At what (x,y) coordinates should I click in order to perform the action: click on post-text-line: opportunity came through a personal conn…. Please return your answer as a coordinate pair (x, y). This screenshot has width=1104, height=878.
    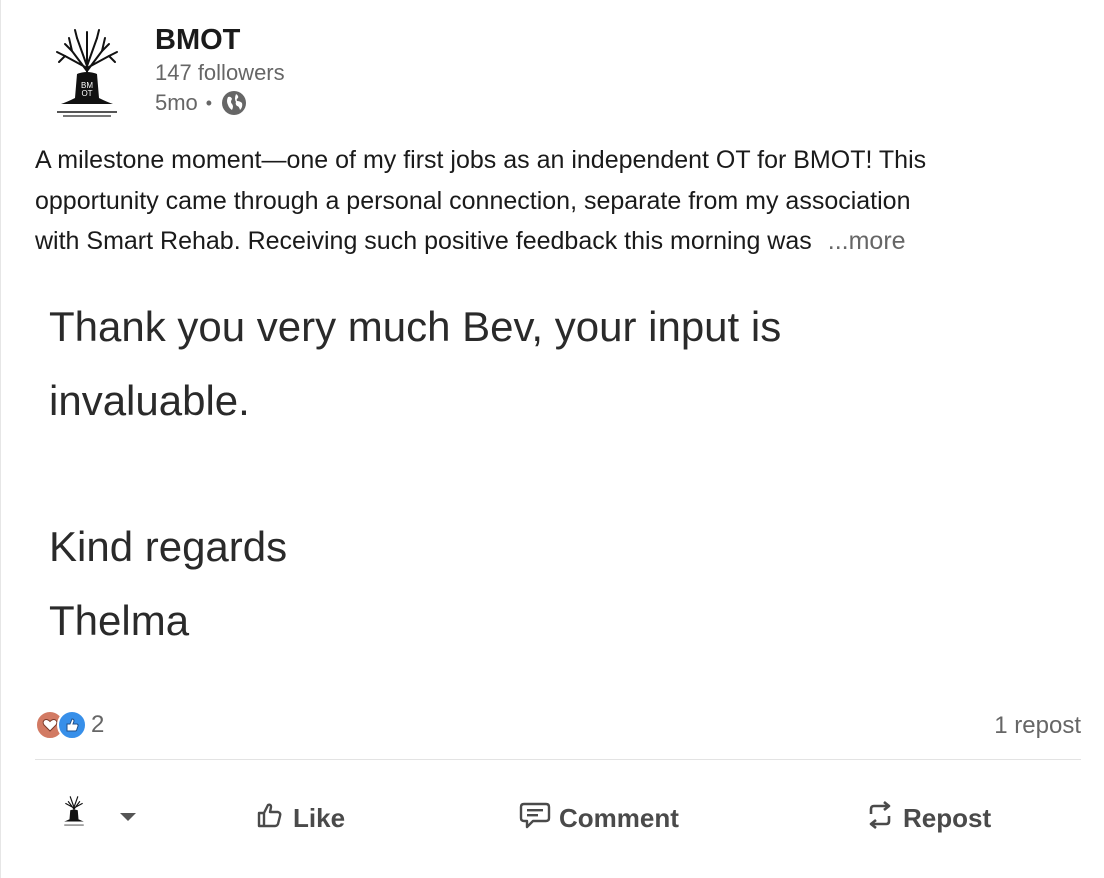
    Looking at the image, I should click on (473, 200).